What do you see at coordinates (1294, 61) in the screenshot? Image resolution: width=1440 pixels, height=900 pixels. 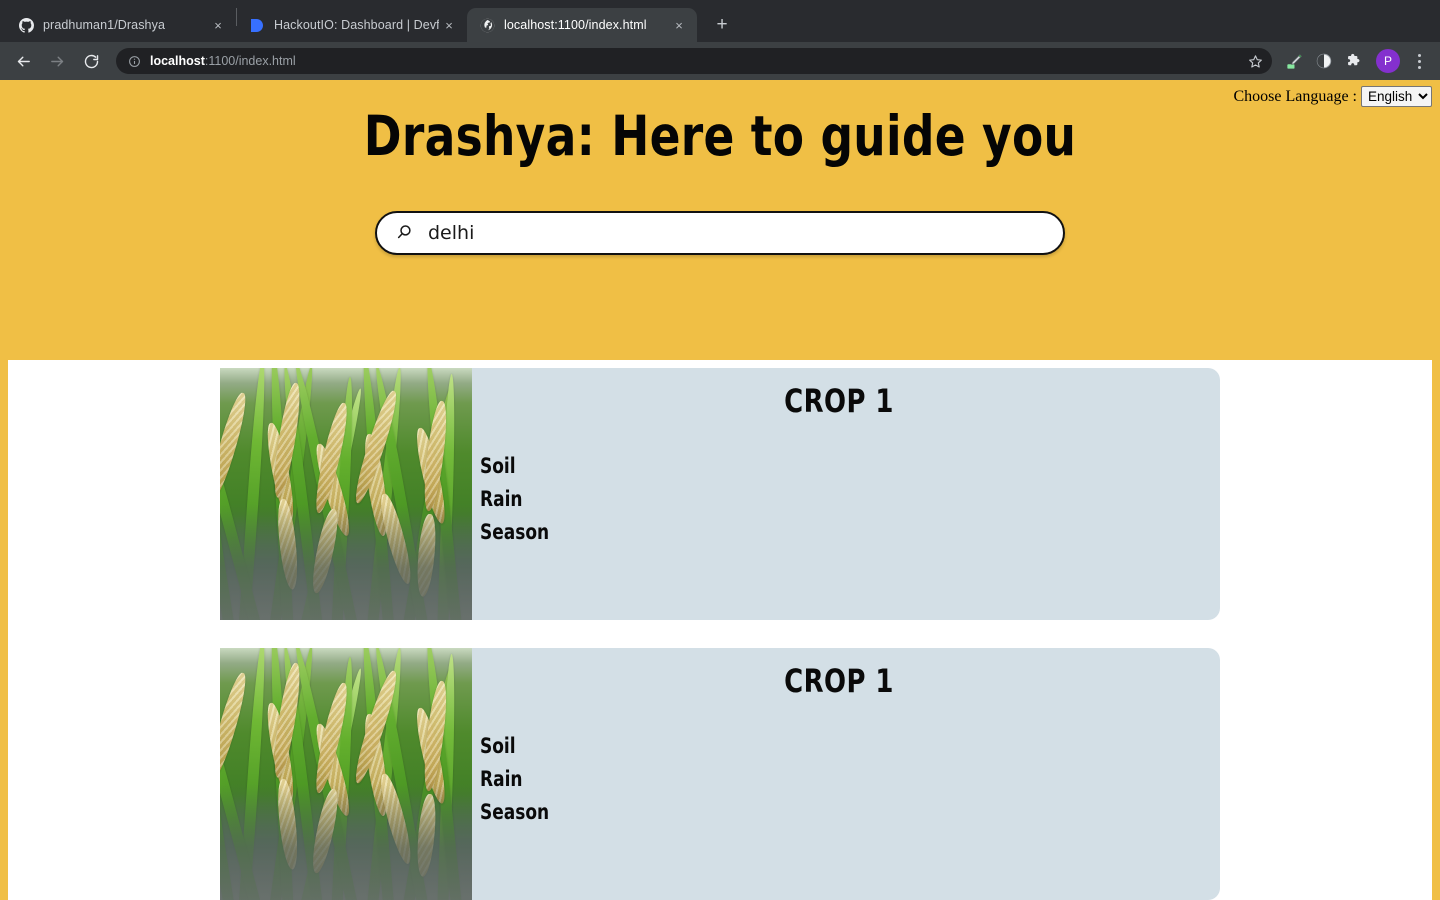 I see `highlighter-extension-icon` at bounding box center [1294, 61].